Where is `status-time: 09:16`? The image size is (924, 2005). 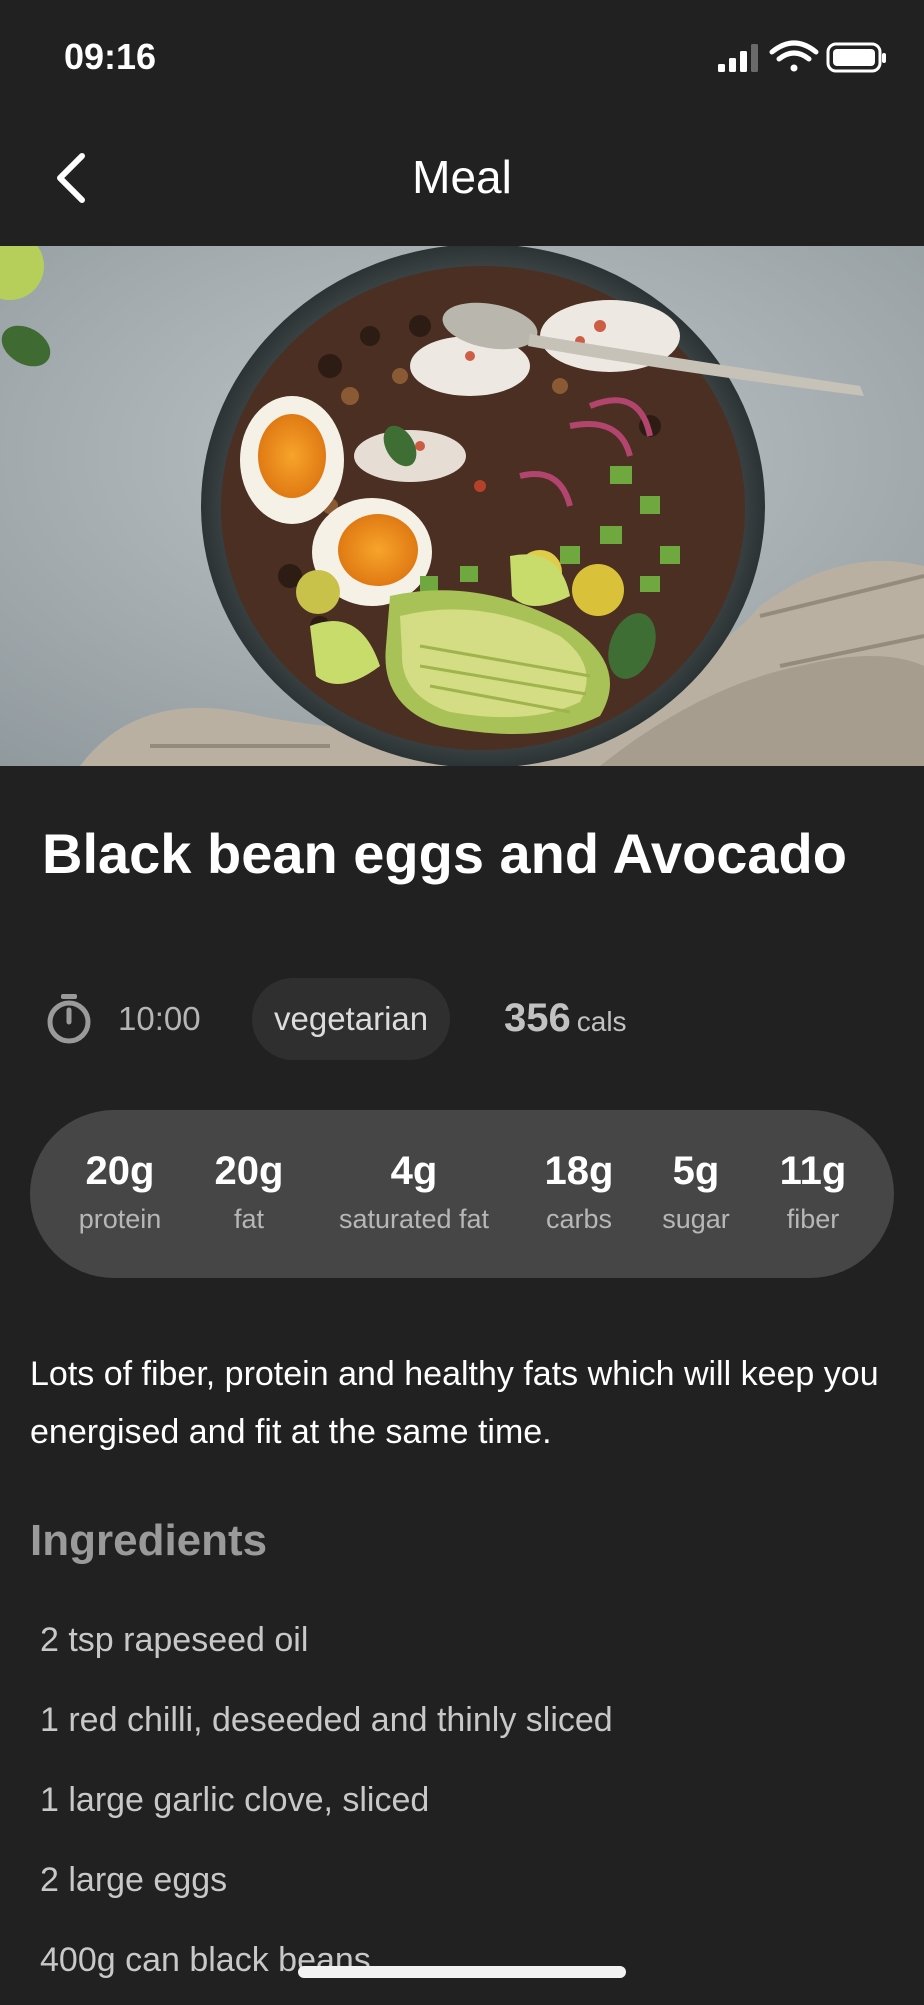 status-time: 09:16 is located at coordinates (110, 56).